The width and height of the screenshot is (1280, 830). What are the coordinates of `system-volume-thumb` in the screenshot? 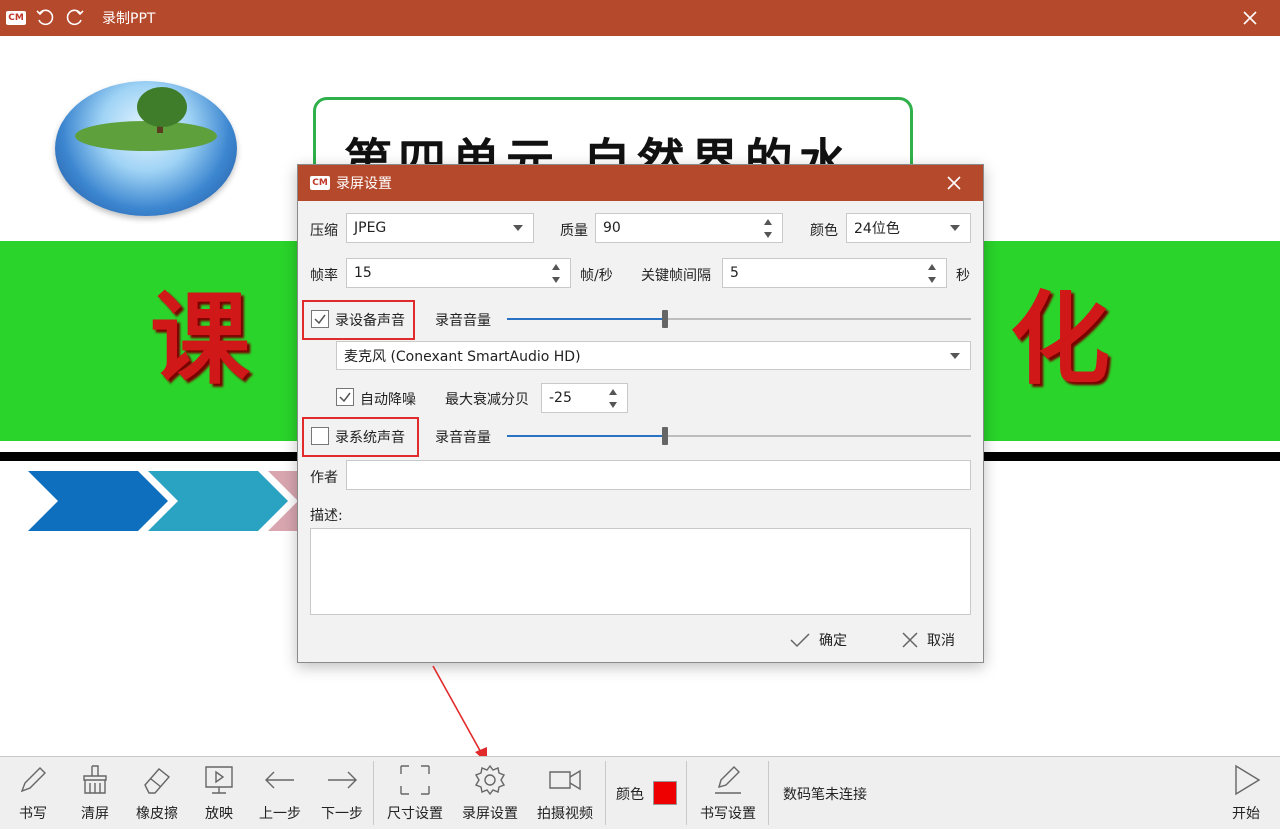 It's located at (665, 436).